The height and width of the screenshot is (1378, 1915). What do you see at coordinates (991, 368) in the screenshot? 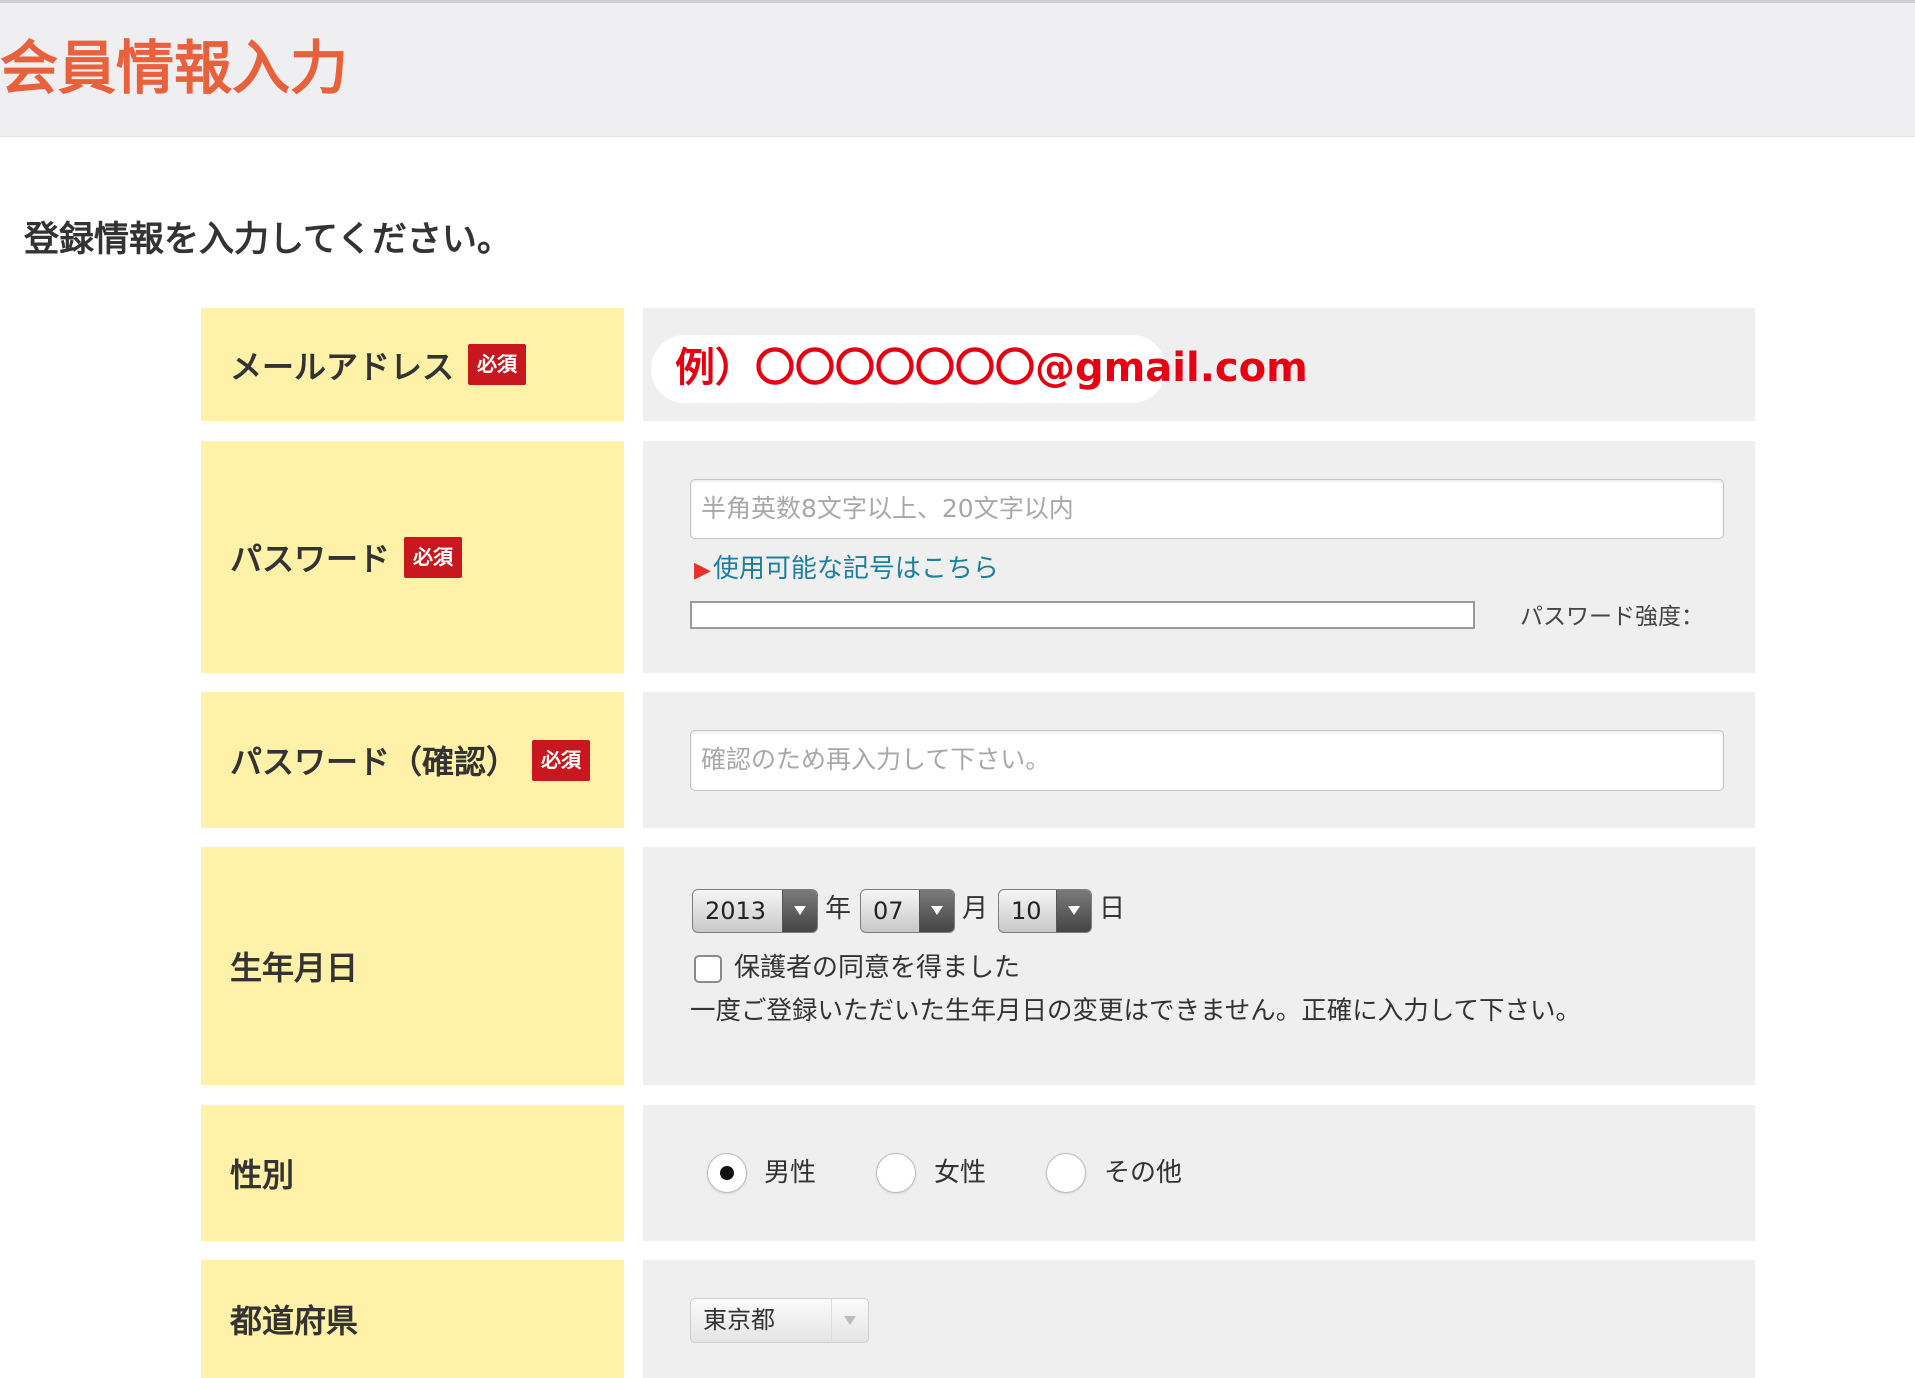
I see `email-example-text: 例）〇〇〇〇〇〇〇@gmail.com` at bounding box center [991, 368].